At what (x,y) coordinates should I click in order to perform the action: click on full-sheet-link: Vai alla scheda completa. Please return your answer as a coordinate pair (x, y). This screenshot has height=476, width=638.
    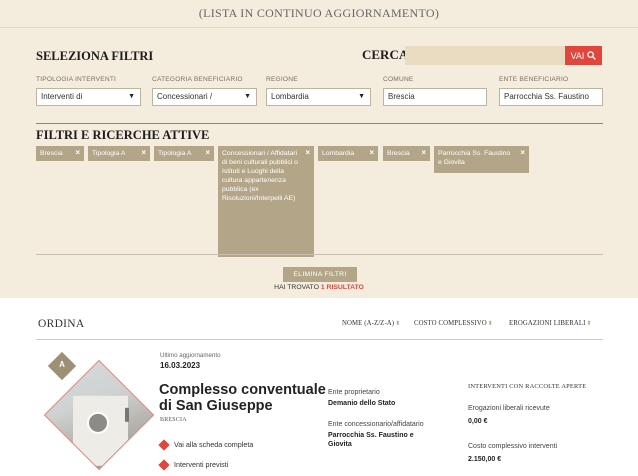
    Looking at the image, I should click on (206, 444).